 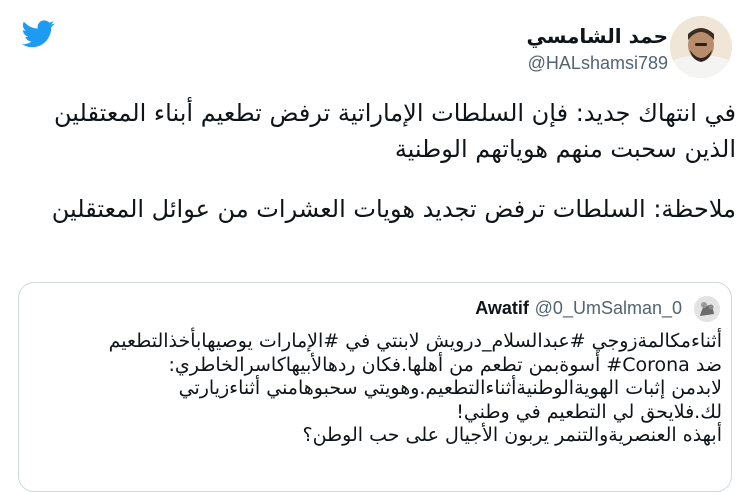 What do you see at coordinates (38, 34) in the screenshot?
I see `twitter-bird-icon` at bounding box center [38, 34].